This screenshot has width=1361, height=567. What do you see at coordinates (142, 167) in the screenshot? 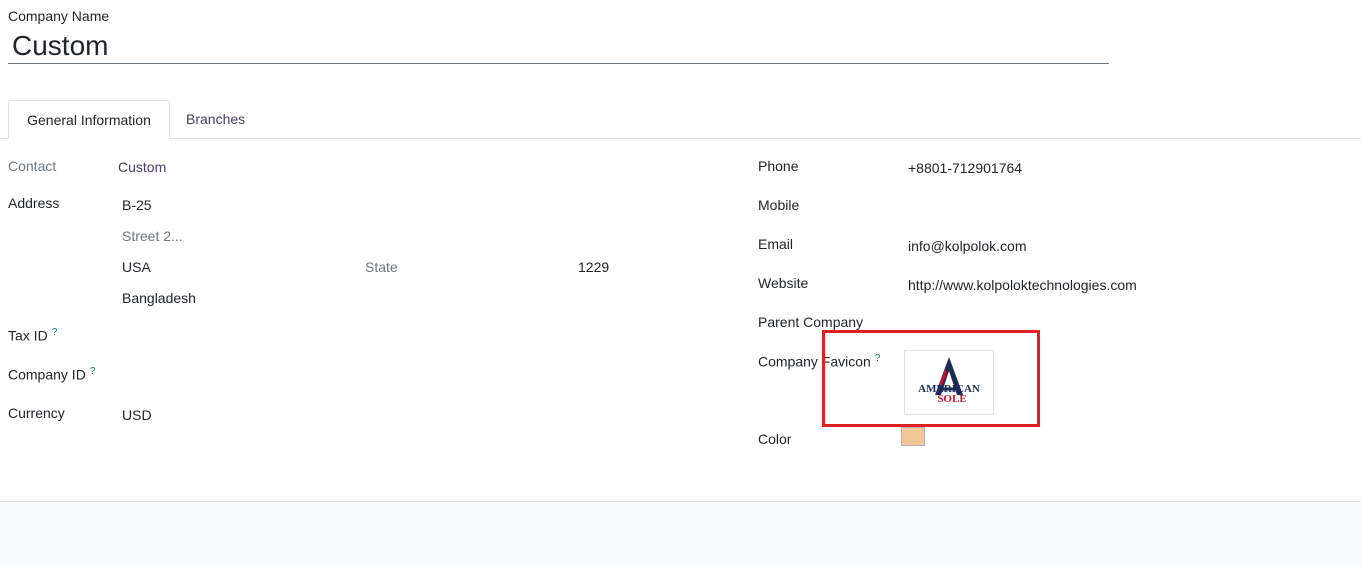
I see `contact-link: Custom` at bounding box center [142, 167].